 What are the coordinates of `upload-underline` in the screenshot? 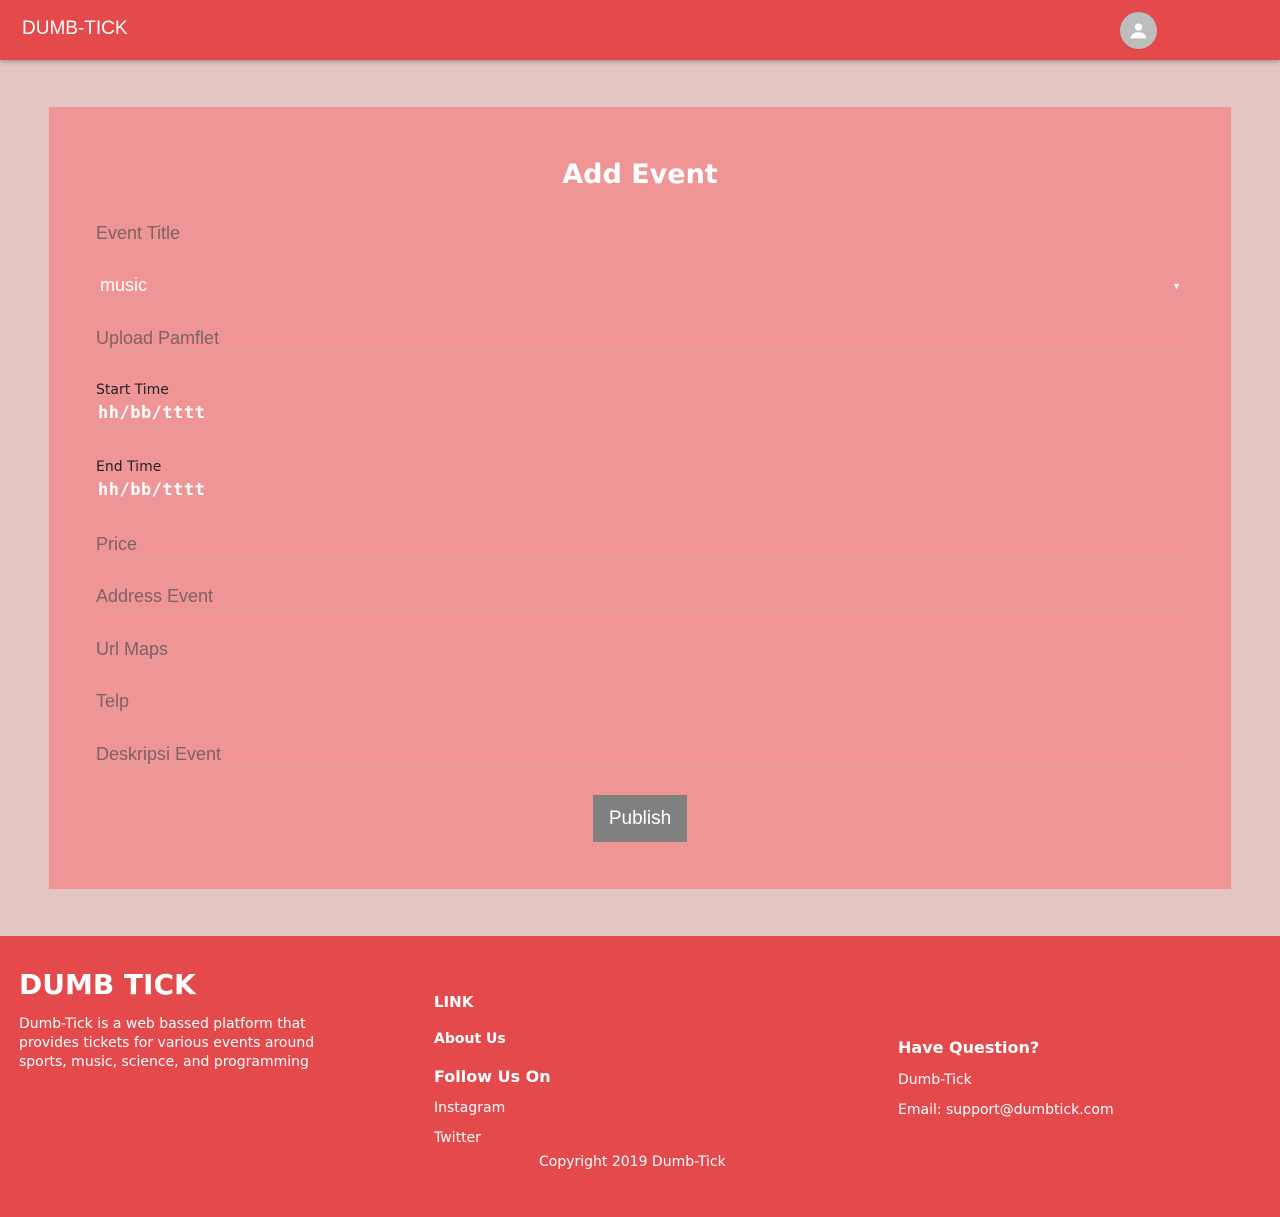 It's located at (640, 350).